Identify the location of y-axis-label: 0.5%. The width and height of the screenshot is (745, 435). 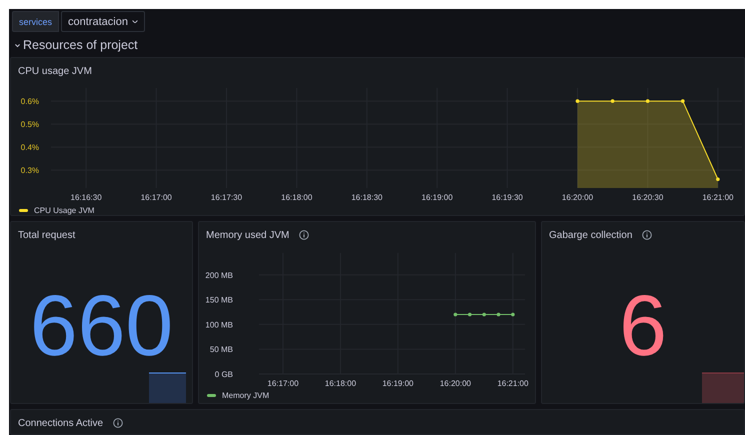
(29, 125).